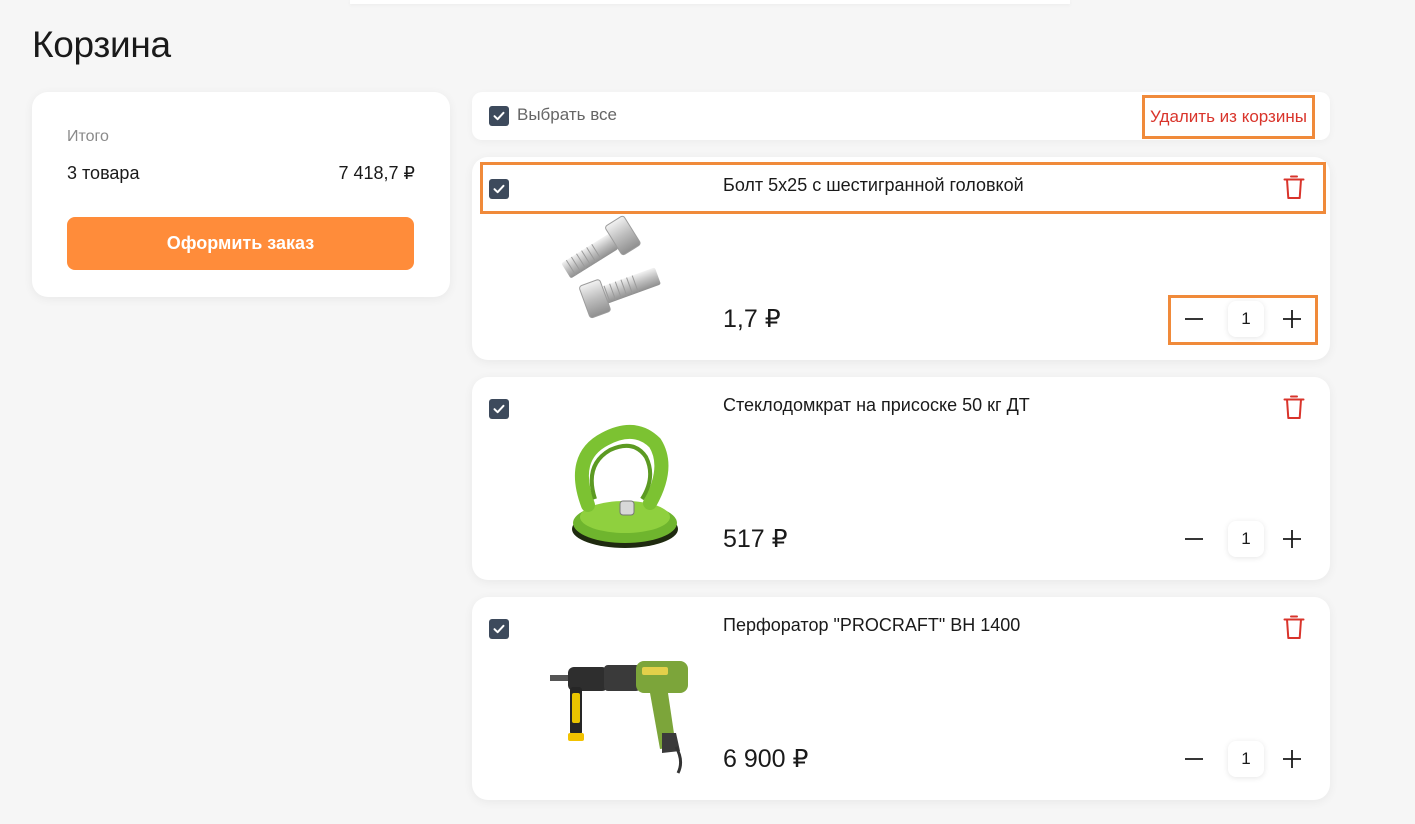 The image size is (1415, 824). I want to click on top-strip, so click(710, 2).